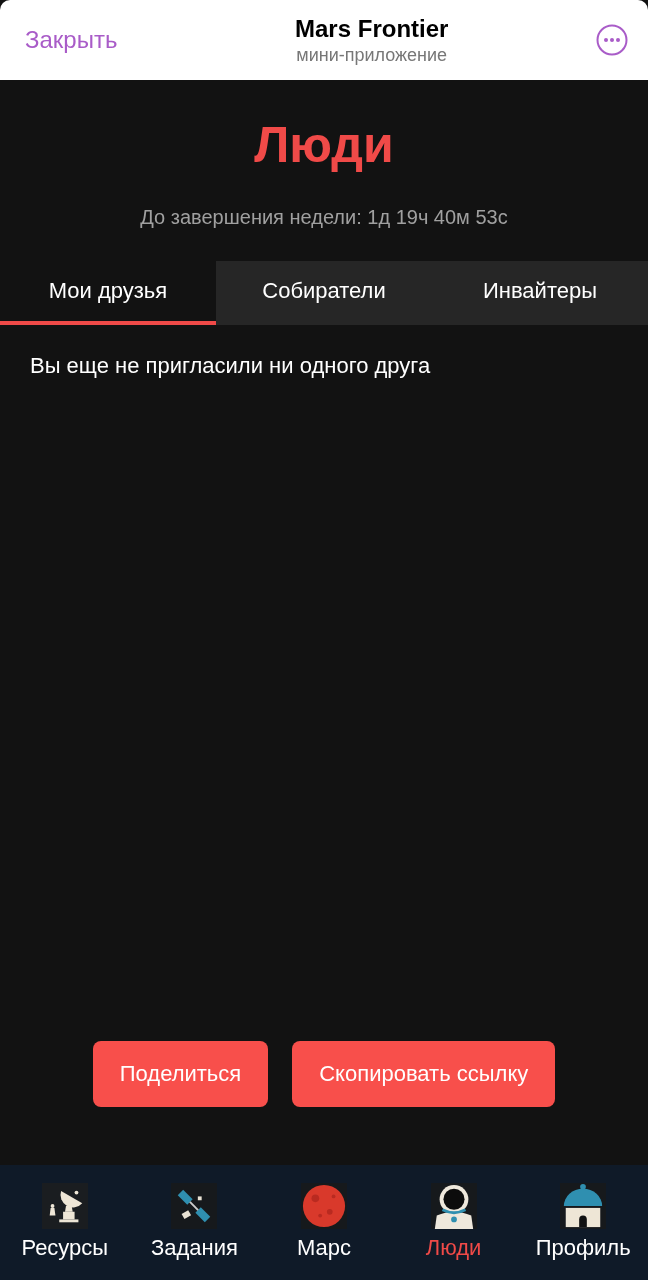 The image size is (648, 1280). I want to click on nav-item: Марс, so click(324, 1222).